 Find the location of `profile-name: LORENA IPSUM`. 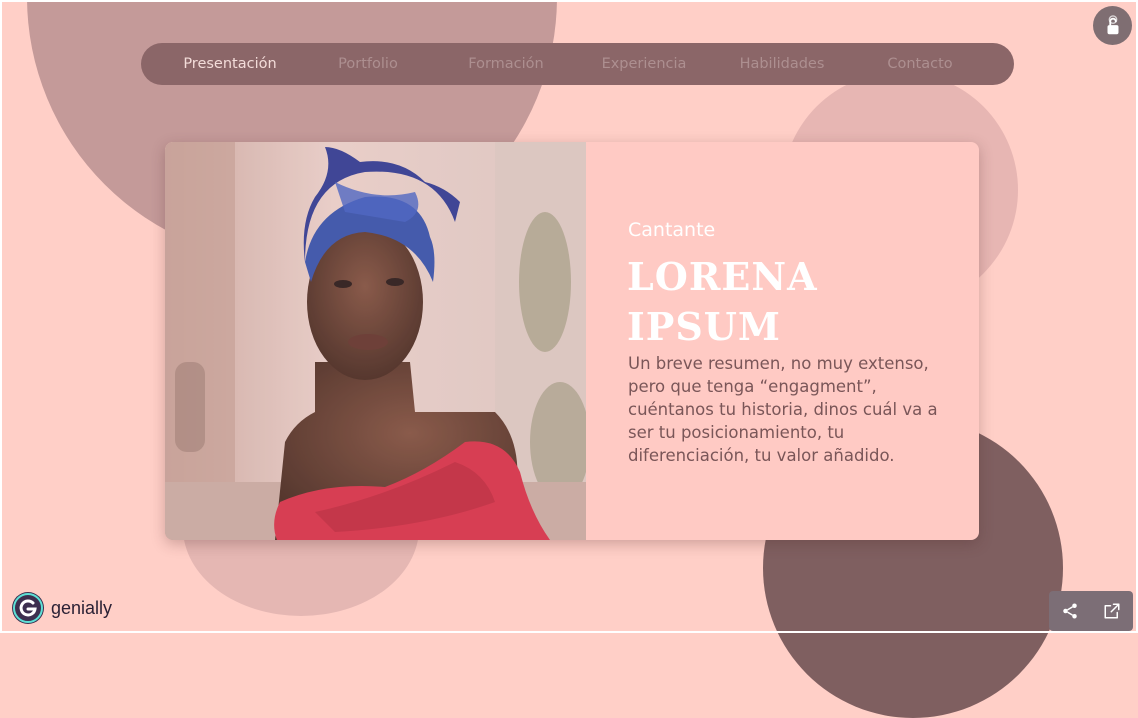

profile-name: LORENA IPSUM is located at coordinates (787, 302).